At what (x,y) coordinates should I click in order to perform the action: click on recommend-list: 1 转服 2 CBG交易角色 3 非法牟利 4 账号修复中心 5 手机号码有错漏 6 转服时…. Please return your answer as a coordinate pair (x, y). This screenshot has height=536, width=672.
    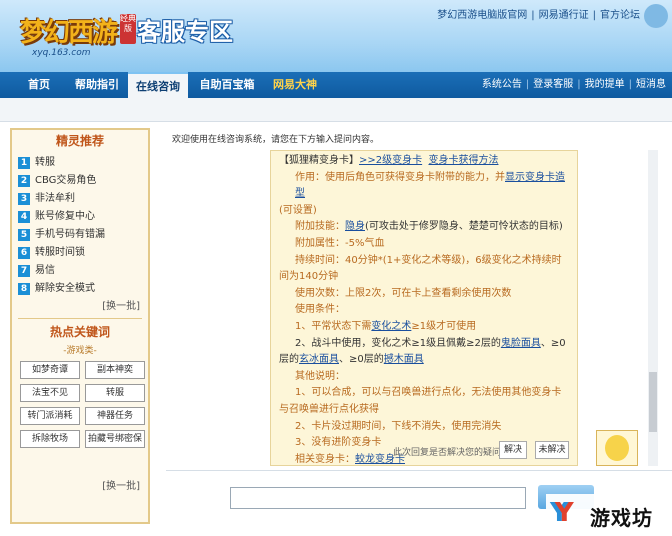
    Looking at the image, I should click on (80, 225).